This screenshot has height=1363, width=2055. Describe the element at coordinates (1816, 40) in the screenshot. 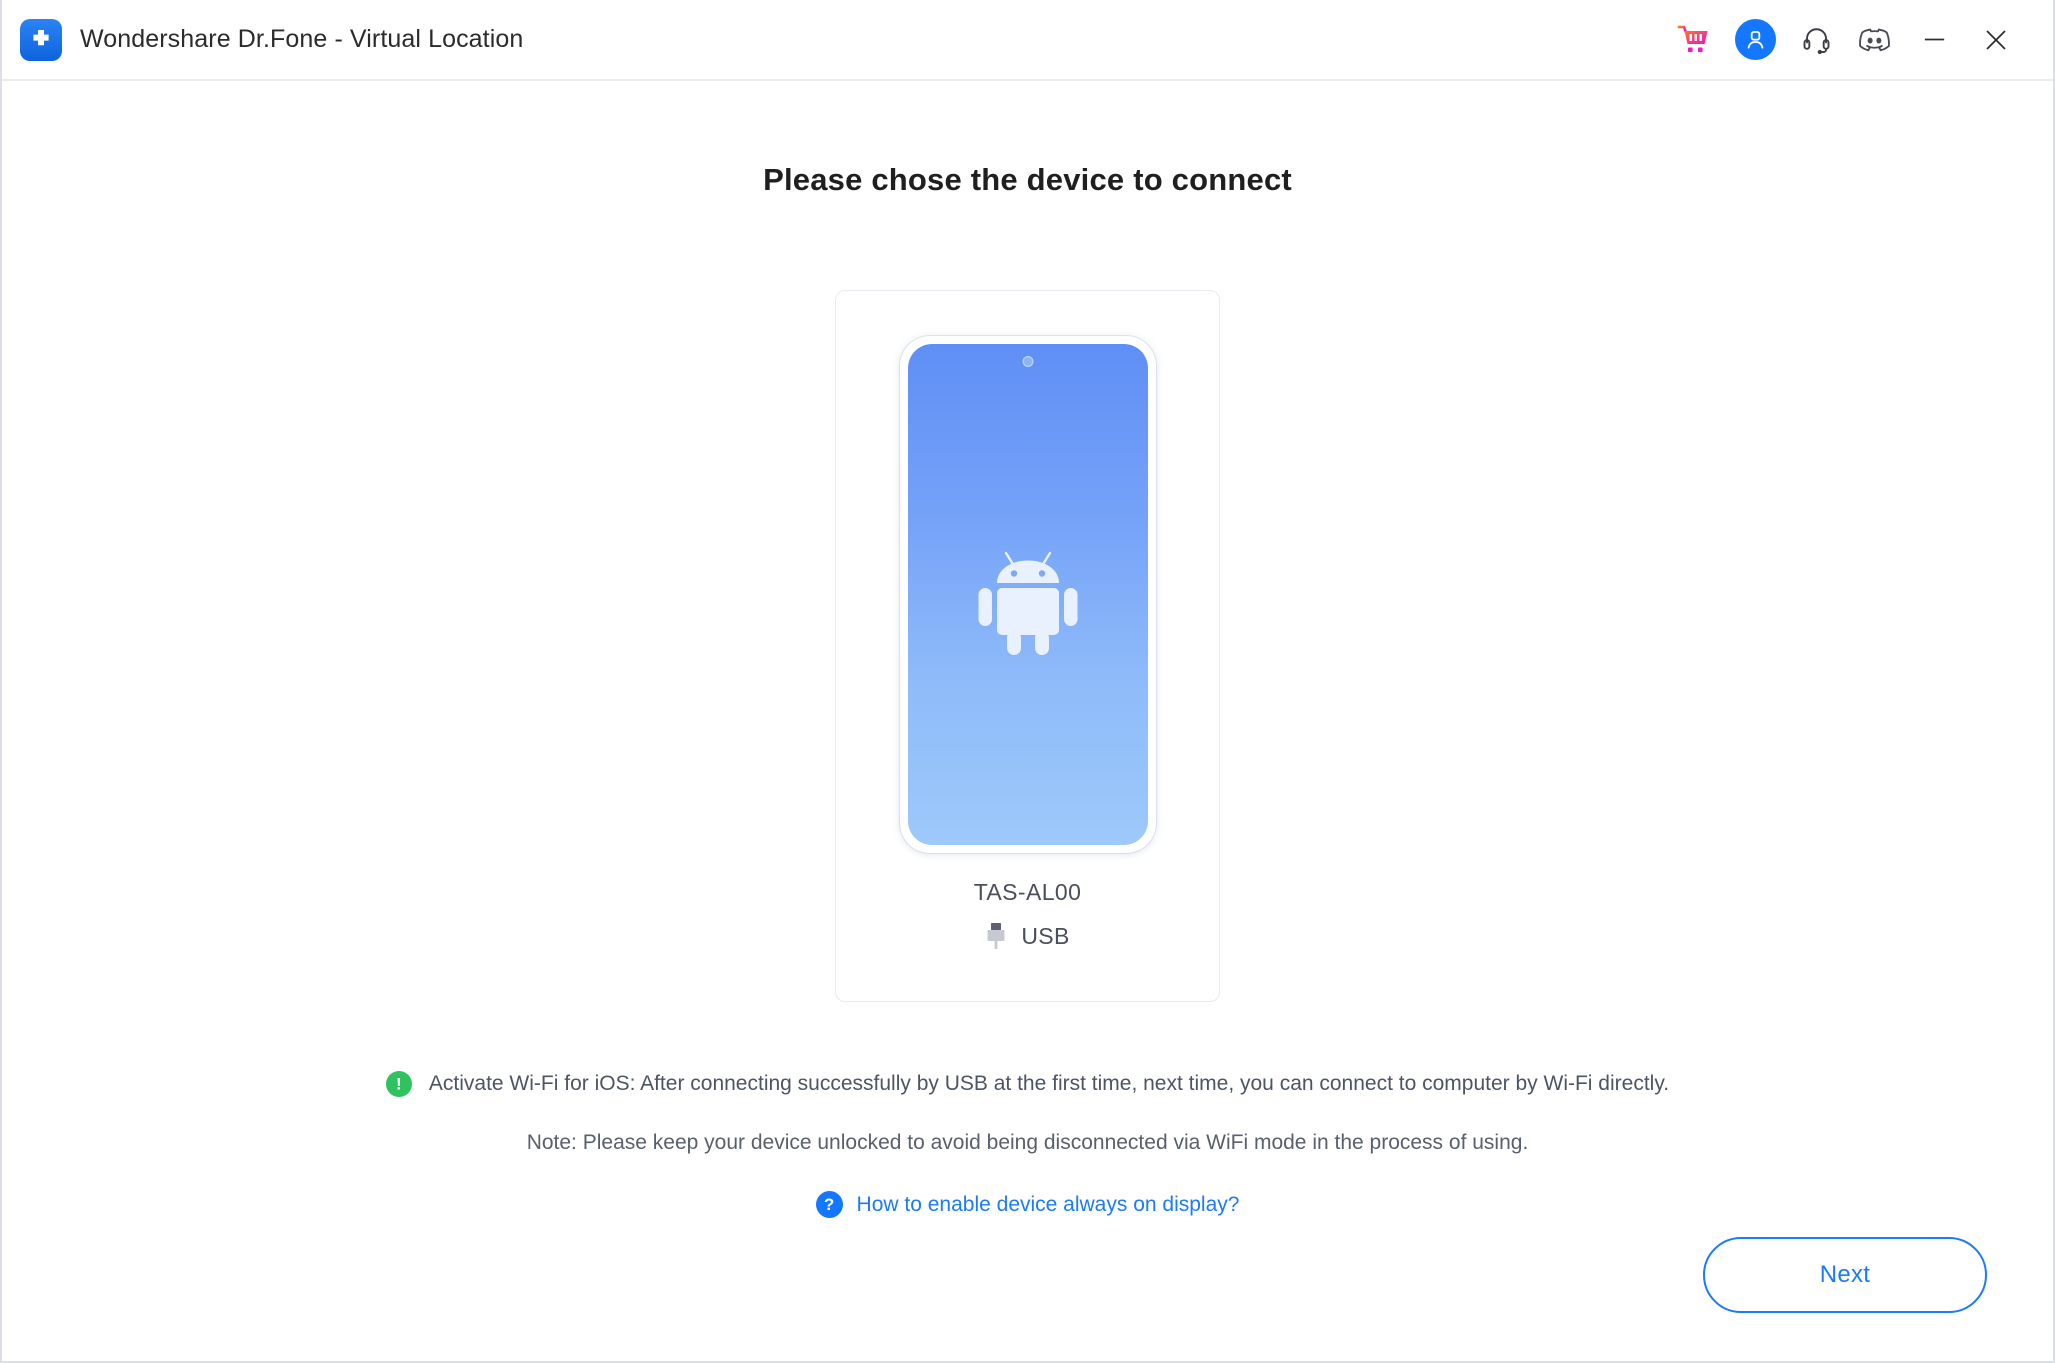

I see `headset-support-icon` at that location.